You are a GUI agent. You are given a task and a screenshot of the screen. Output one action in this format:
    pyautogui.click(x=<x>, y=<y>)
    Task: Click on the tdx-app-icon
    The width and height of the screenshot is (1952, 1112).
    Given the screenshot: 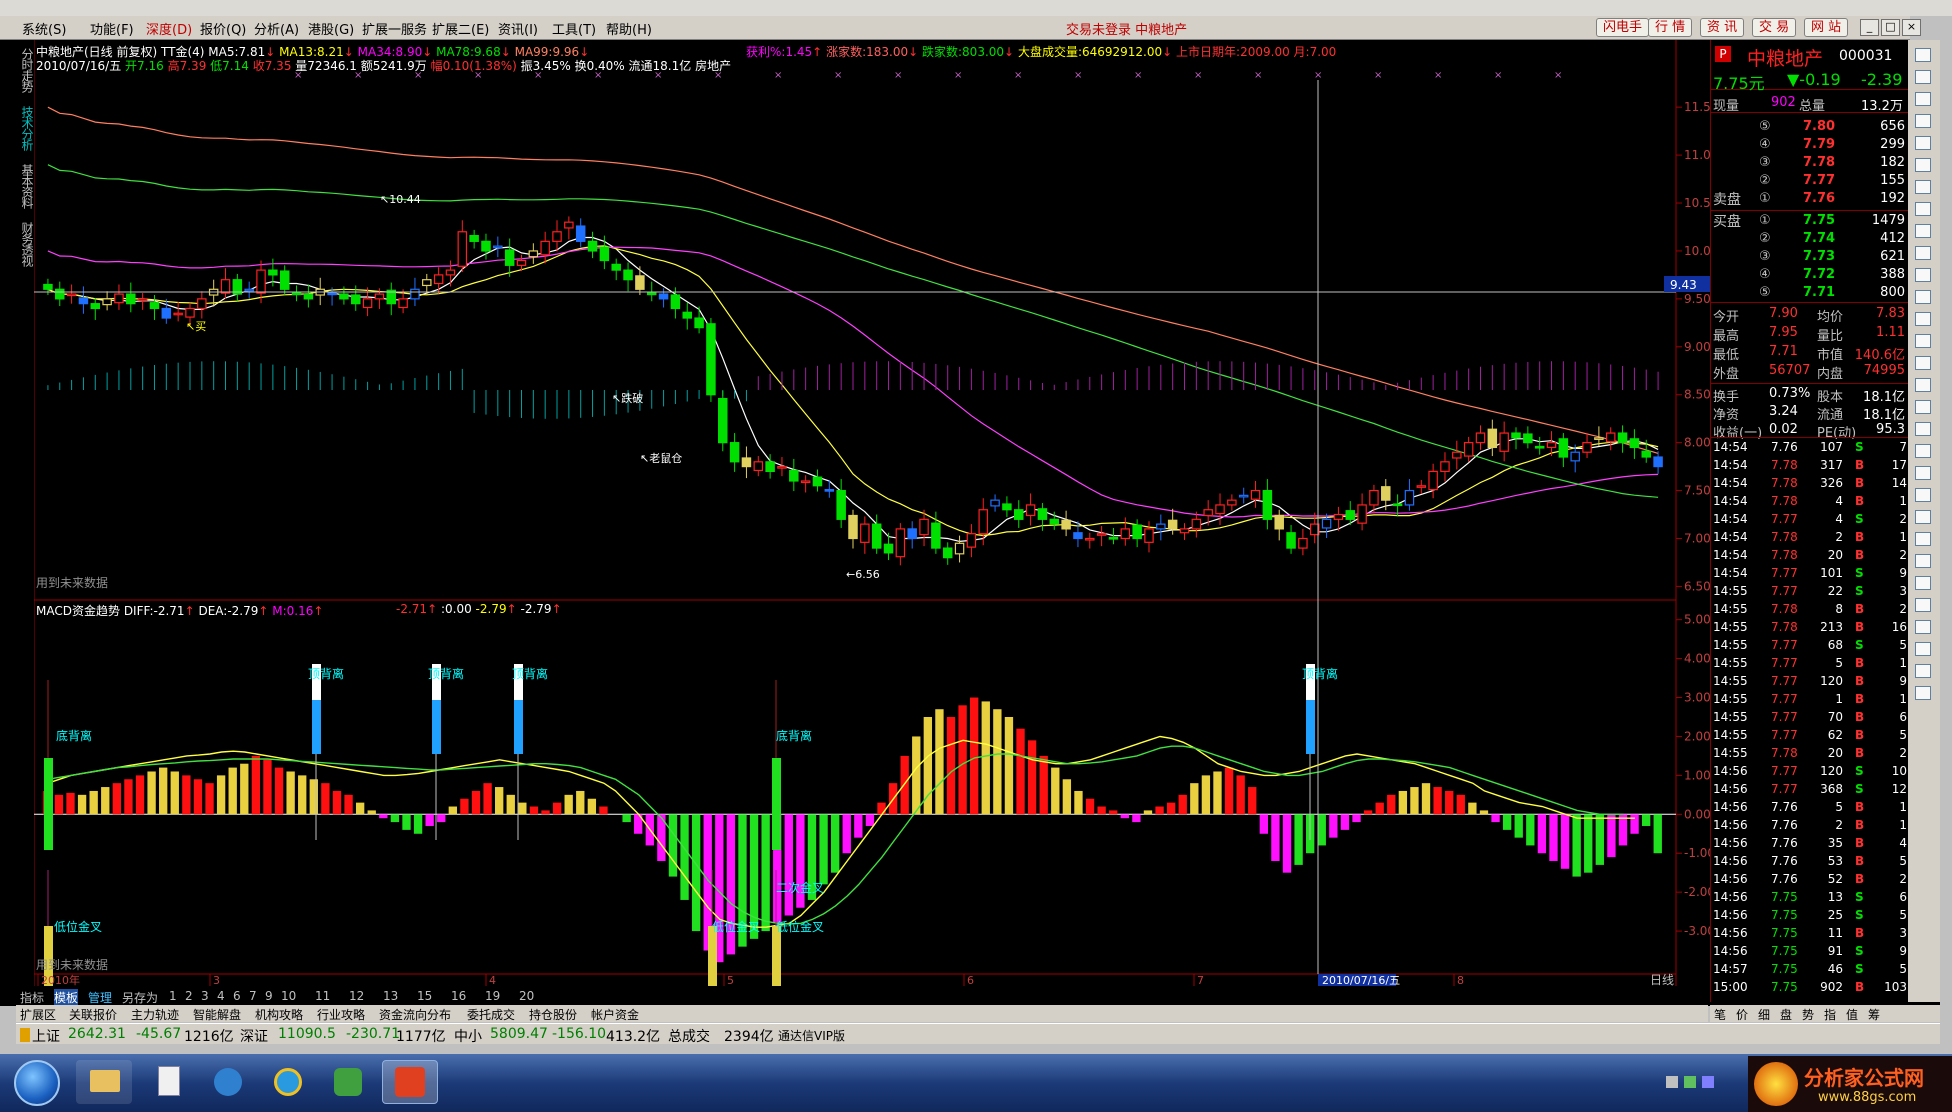 What is the action you would take?
    pyautogui.click(x=410, y=1082)
    